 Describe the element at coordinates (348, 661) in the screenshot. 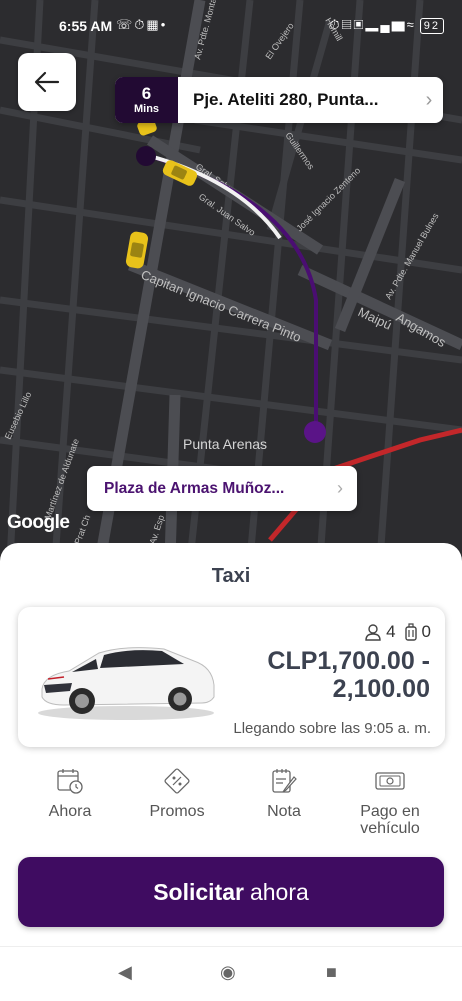

I see `fare-line-1: CLP1,700.00 -` at that location.